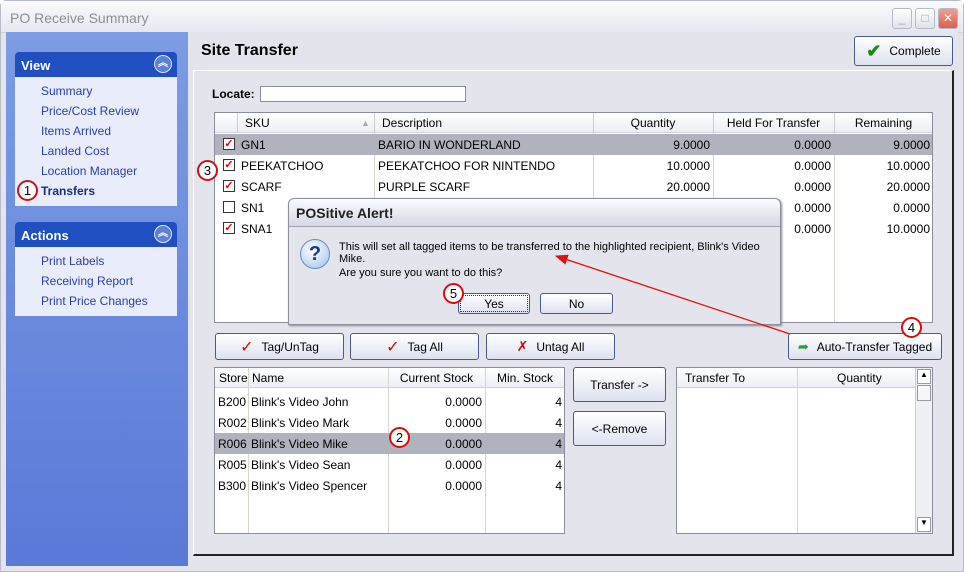 The image size is (964, 572). I want to click on annotation-2: 2, so click(399, 437).